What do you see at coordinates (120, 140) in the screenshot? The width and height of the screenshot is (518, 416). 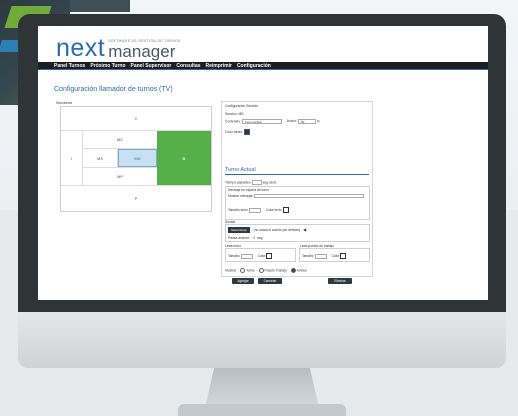 I see `section-mc: MC` at bounding box center [120, 140].